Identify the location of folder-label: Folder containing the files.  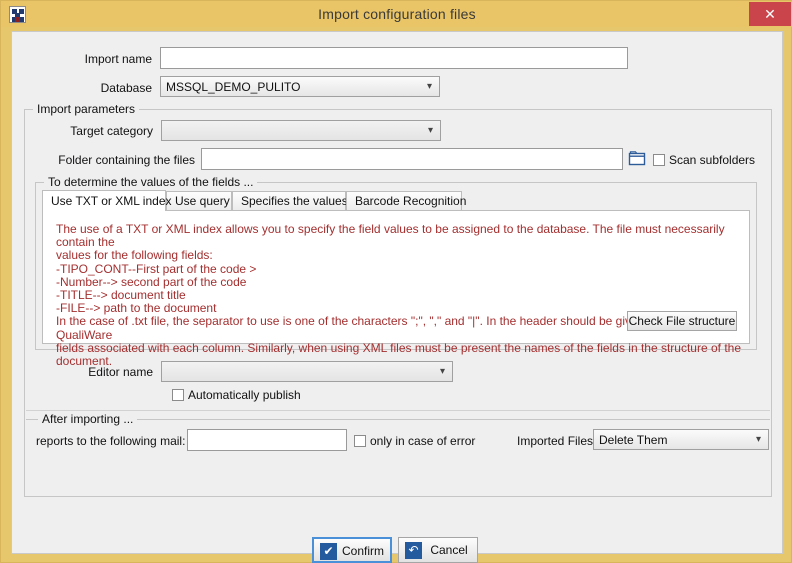
(126, 160).